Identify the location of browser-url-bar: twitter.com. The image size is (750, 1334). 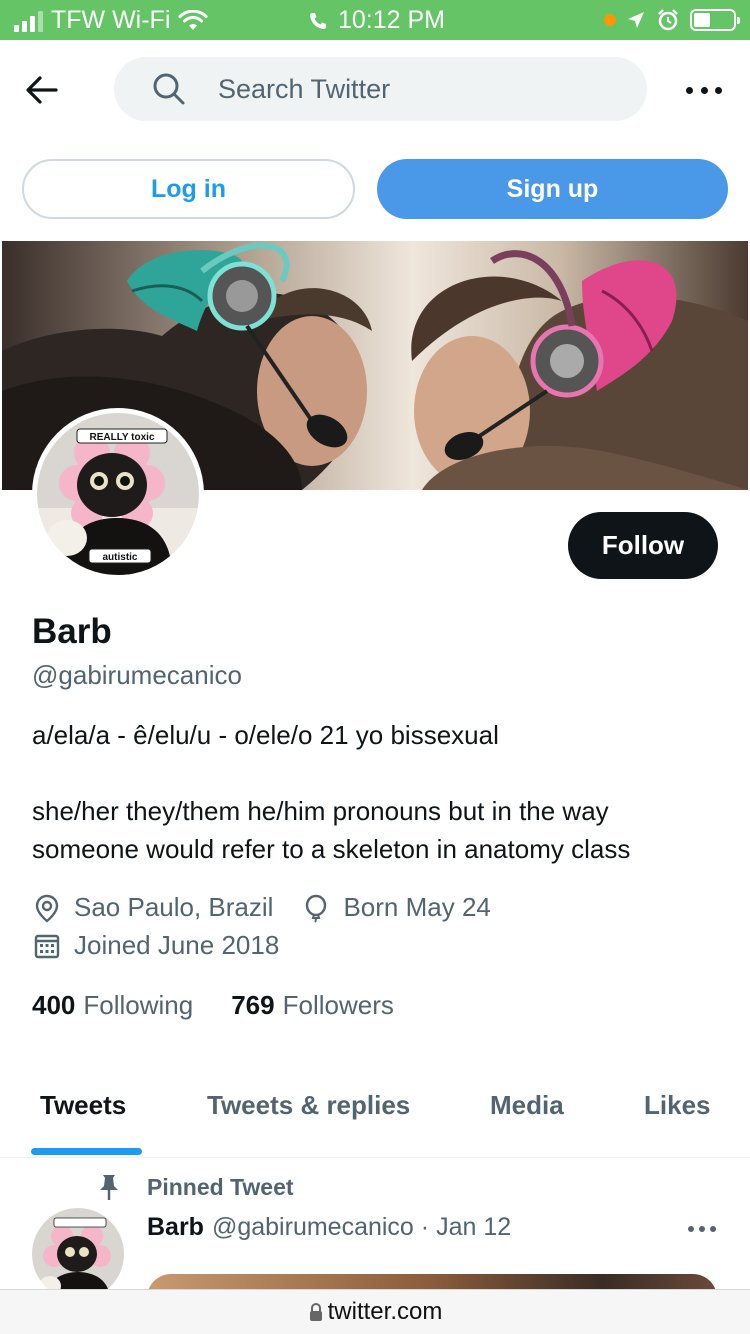
(375, 1311).